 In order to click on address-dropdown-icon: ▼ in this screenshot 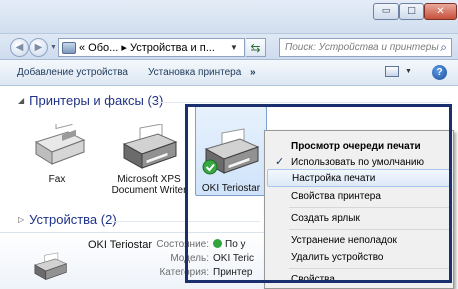, I will do `click(234, 47)`.